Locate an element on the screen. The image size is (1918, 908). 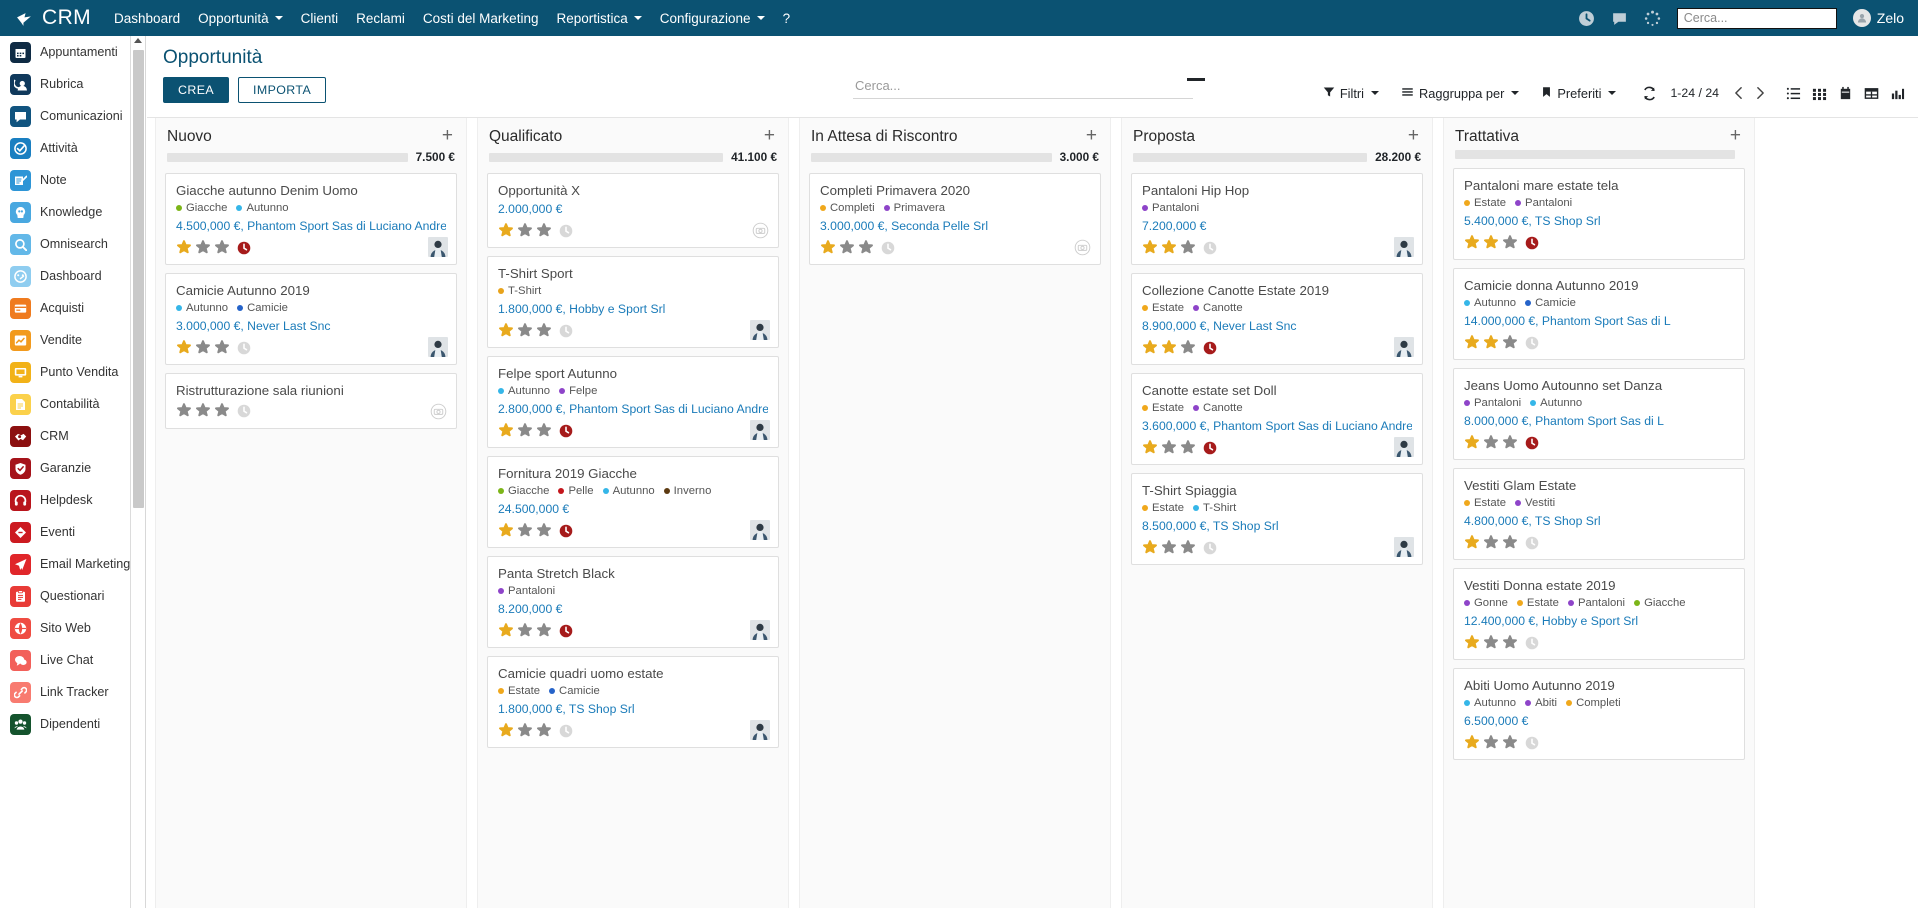
kanban-view-icon is located at coordinates (1819, 93).